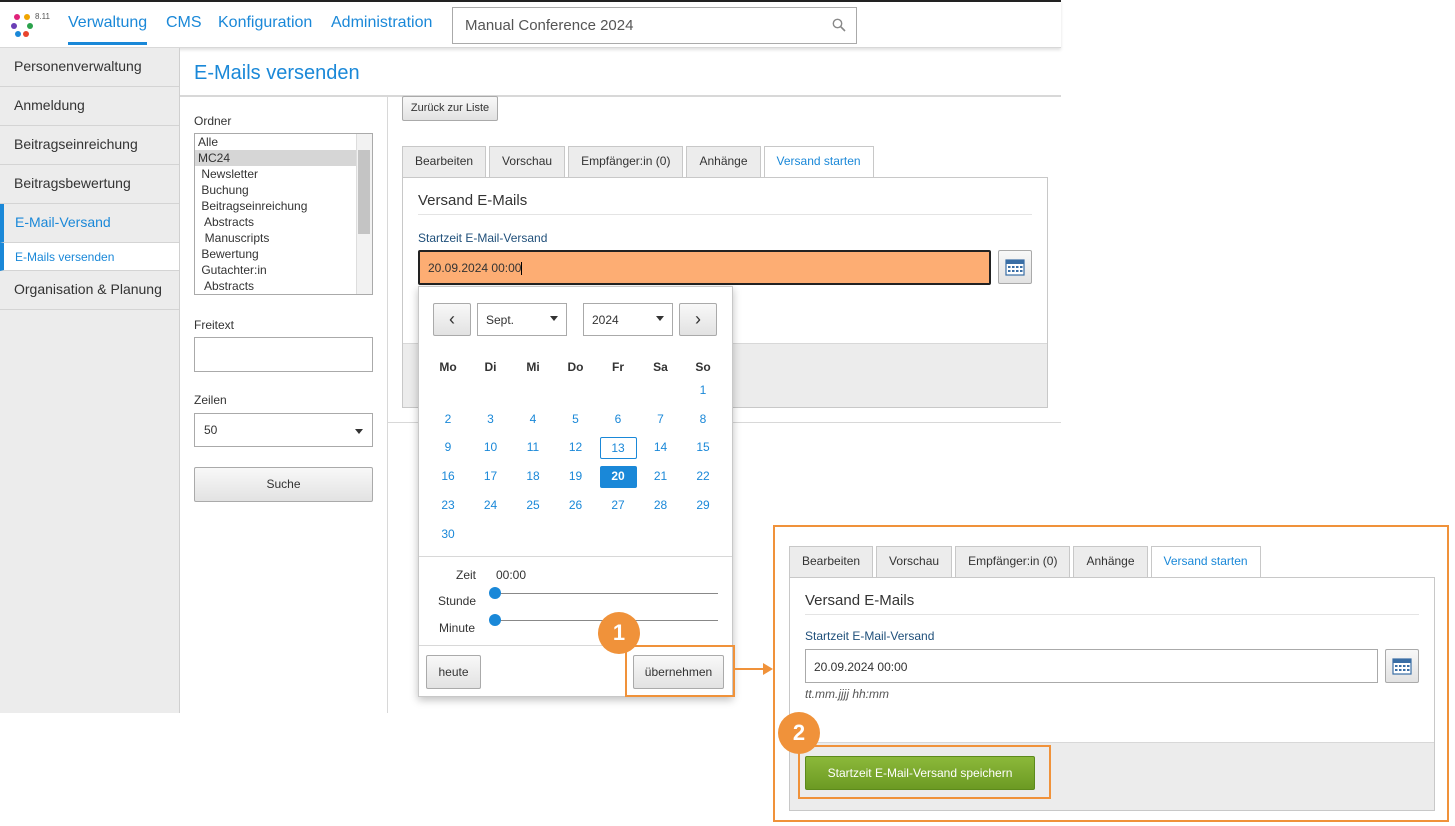 Image resolution: width=1455 pixels, height=826 pixels. I want to click on day-cell: 22, so click(703, 477).